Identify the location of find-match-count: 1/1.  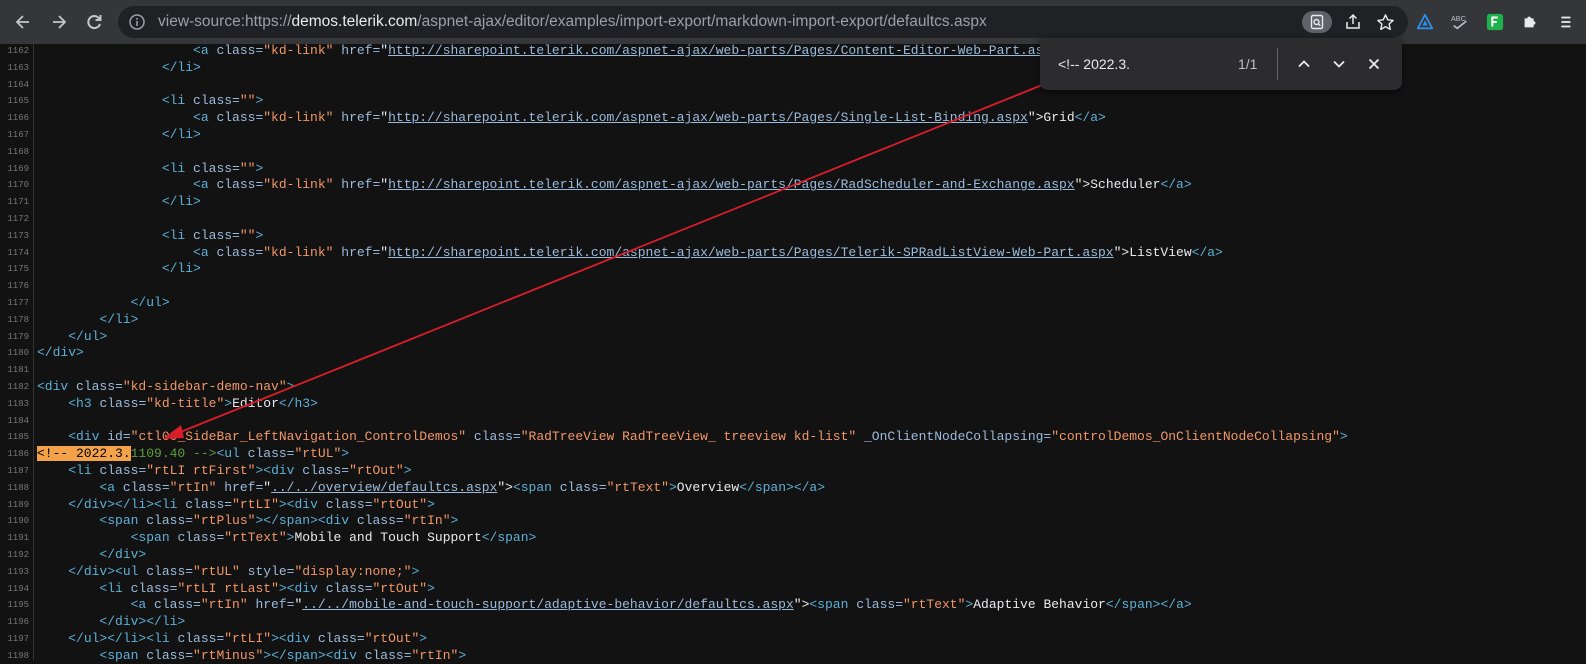
(1248, 64).